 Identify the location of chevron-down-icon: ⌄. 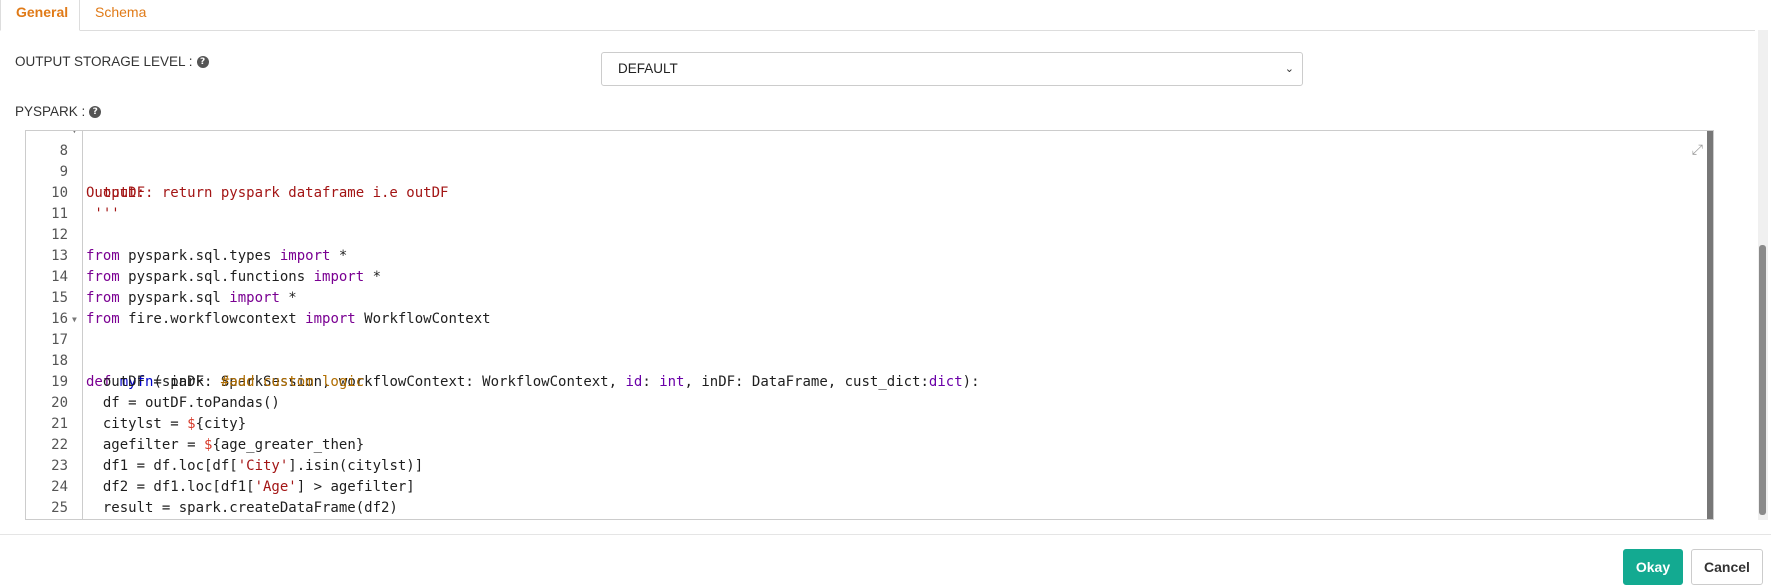
(1289, 69).